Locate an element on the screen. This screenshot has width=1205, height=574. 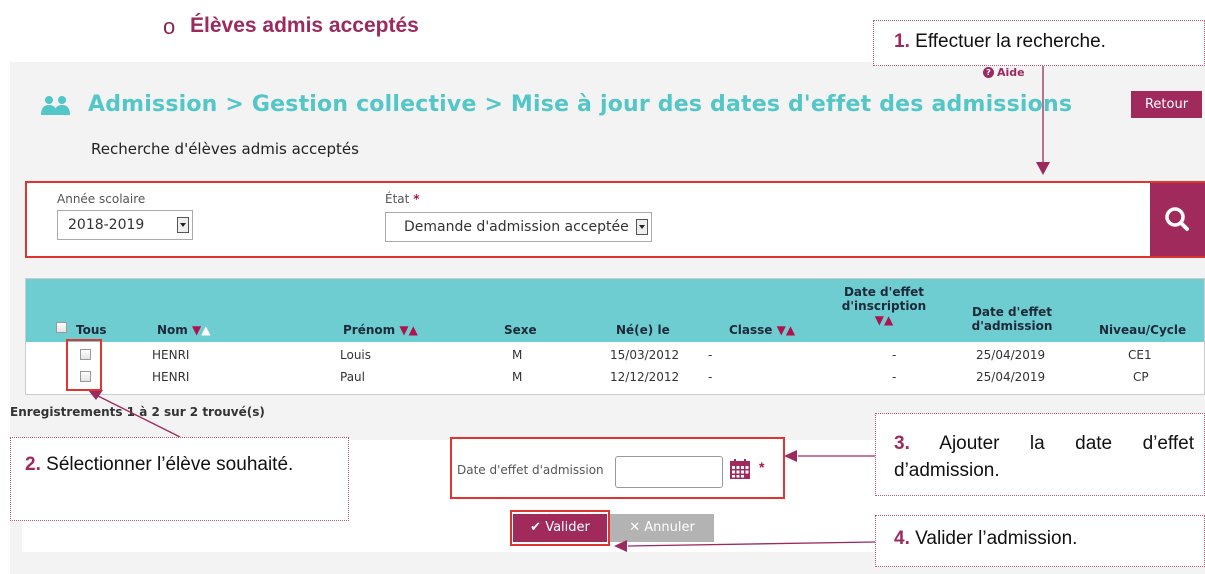
callout-4: 4. Valider l’admission. is located at coordinates (1040, 541).